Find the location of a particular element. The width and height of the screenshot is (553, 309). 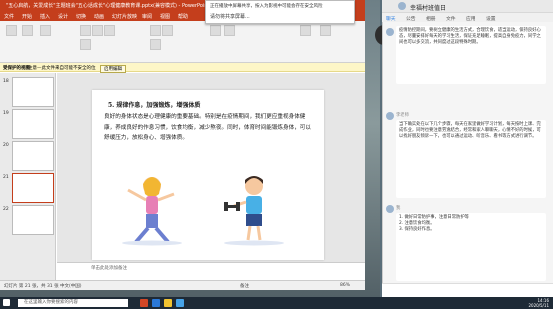

thumb-number: 20 is located at coordinates (6, 145).